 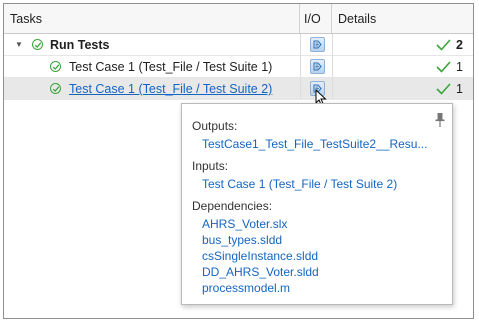 I want to click on details-column-header: Details, so click(x=402, y=18).